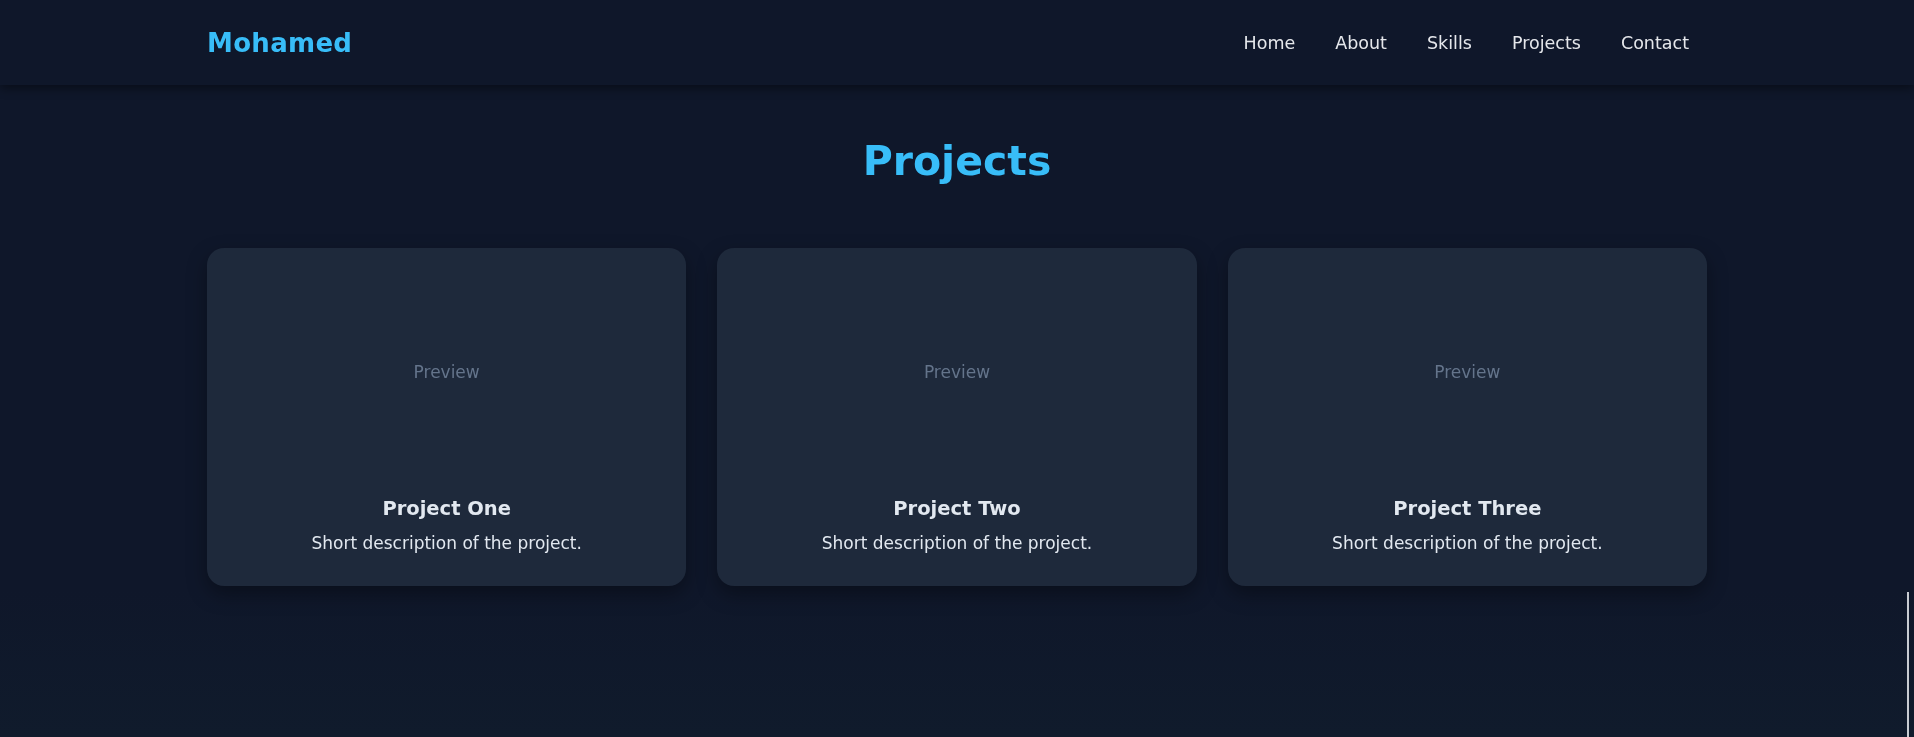 The width and height of the screenshot is (1914, 737). What do you see at coordinates (1546, 42) in the screenshot?
I see `nav-link: Projects` at bounding box center [1546, 42].